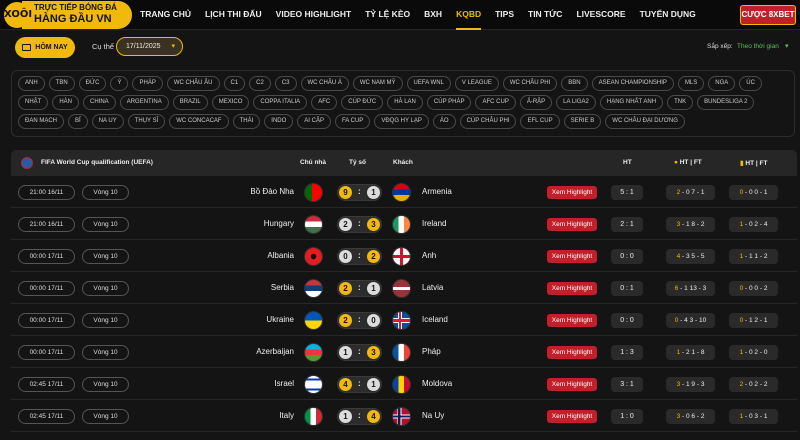 This screenshot has width=800, height=440. I want to click on league-chip: WC CHÂU ÂU, so click(193, 83).